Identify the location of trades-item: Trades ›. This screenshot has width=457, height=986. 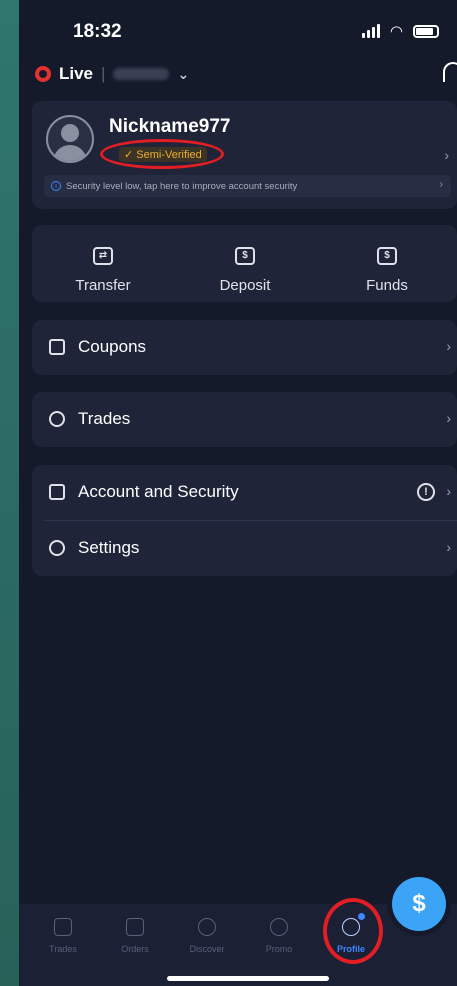
(244, 419).